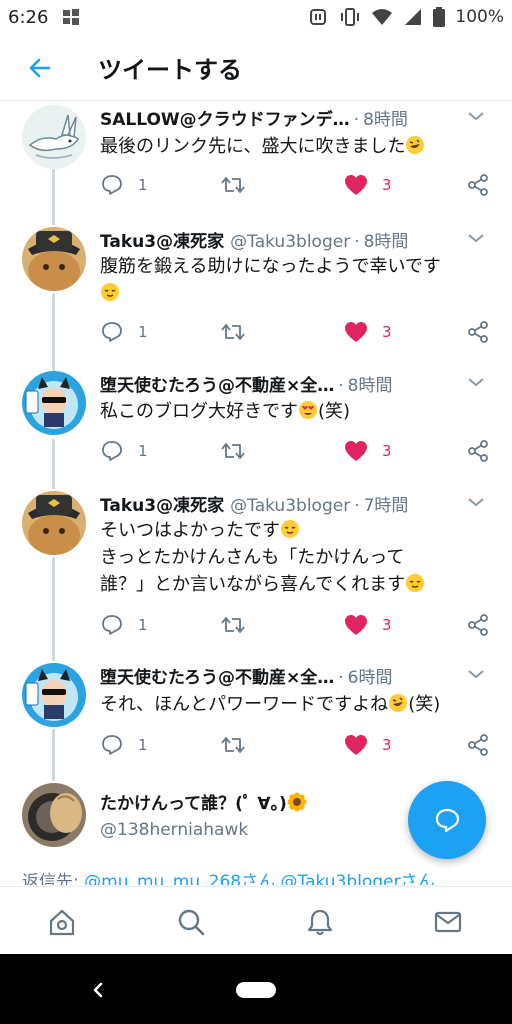 This screenshot has height=1024, width=512. I want to click on system-home-button, so click(256, 990).